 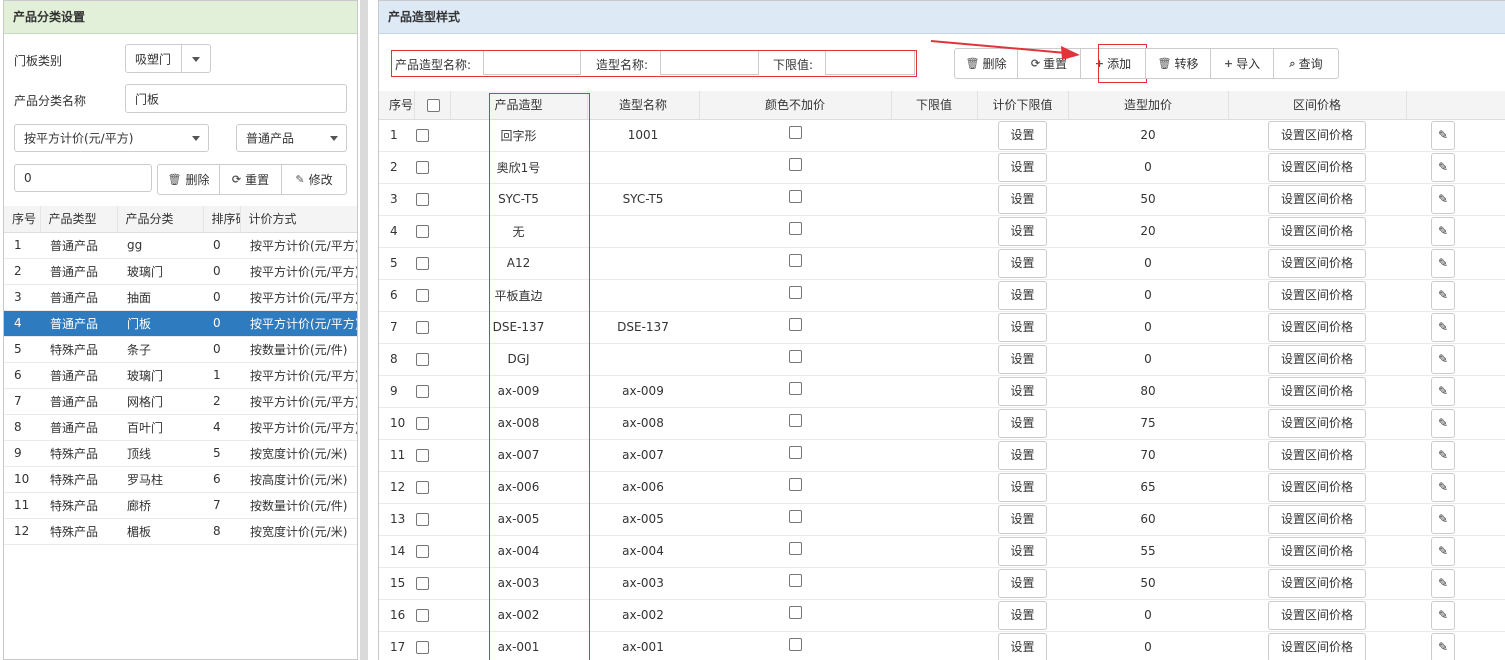 I want to click on category-row: 12 特殊产品 楣板 8 按宽度计价(元/米), so click(x=180, y=531).